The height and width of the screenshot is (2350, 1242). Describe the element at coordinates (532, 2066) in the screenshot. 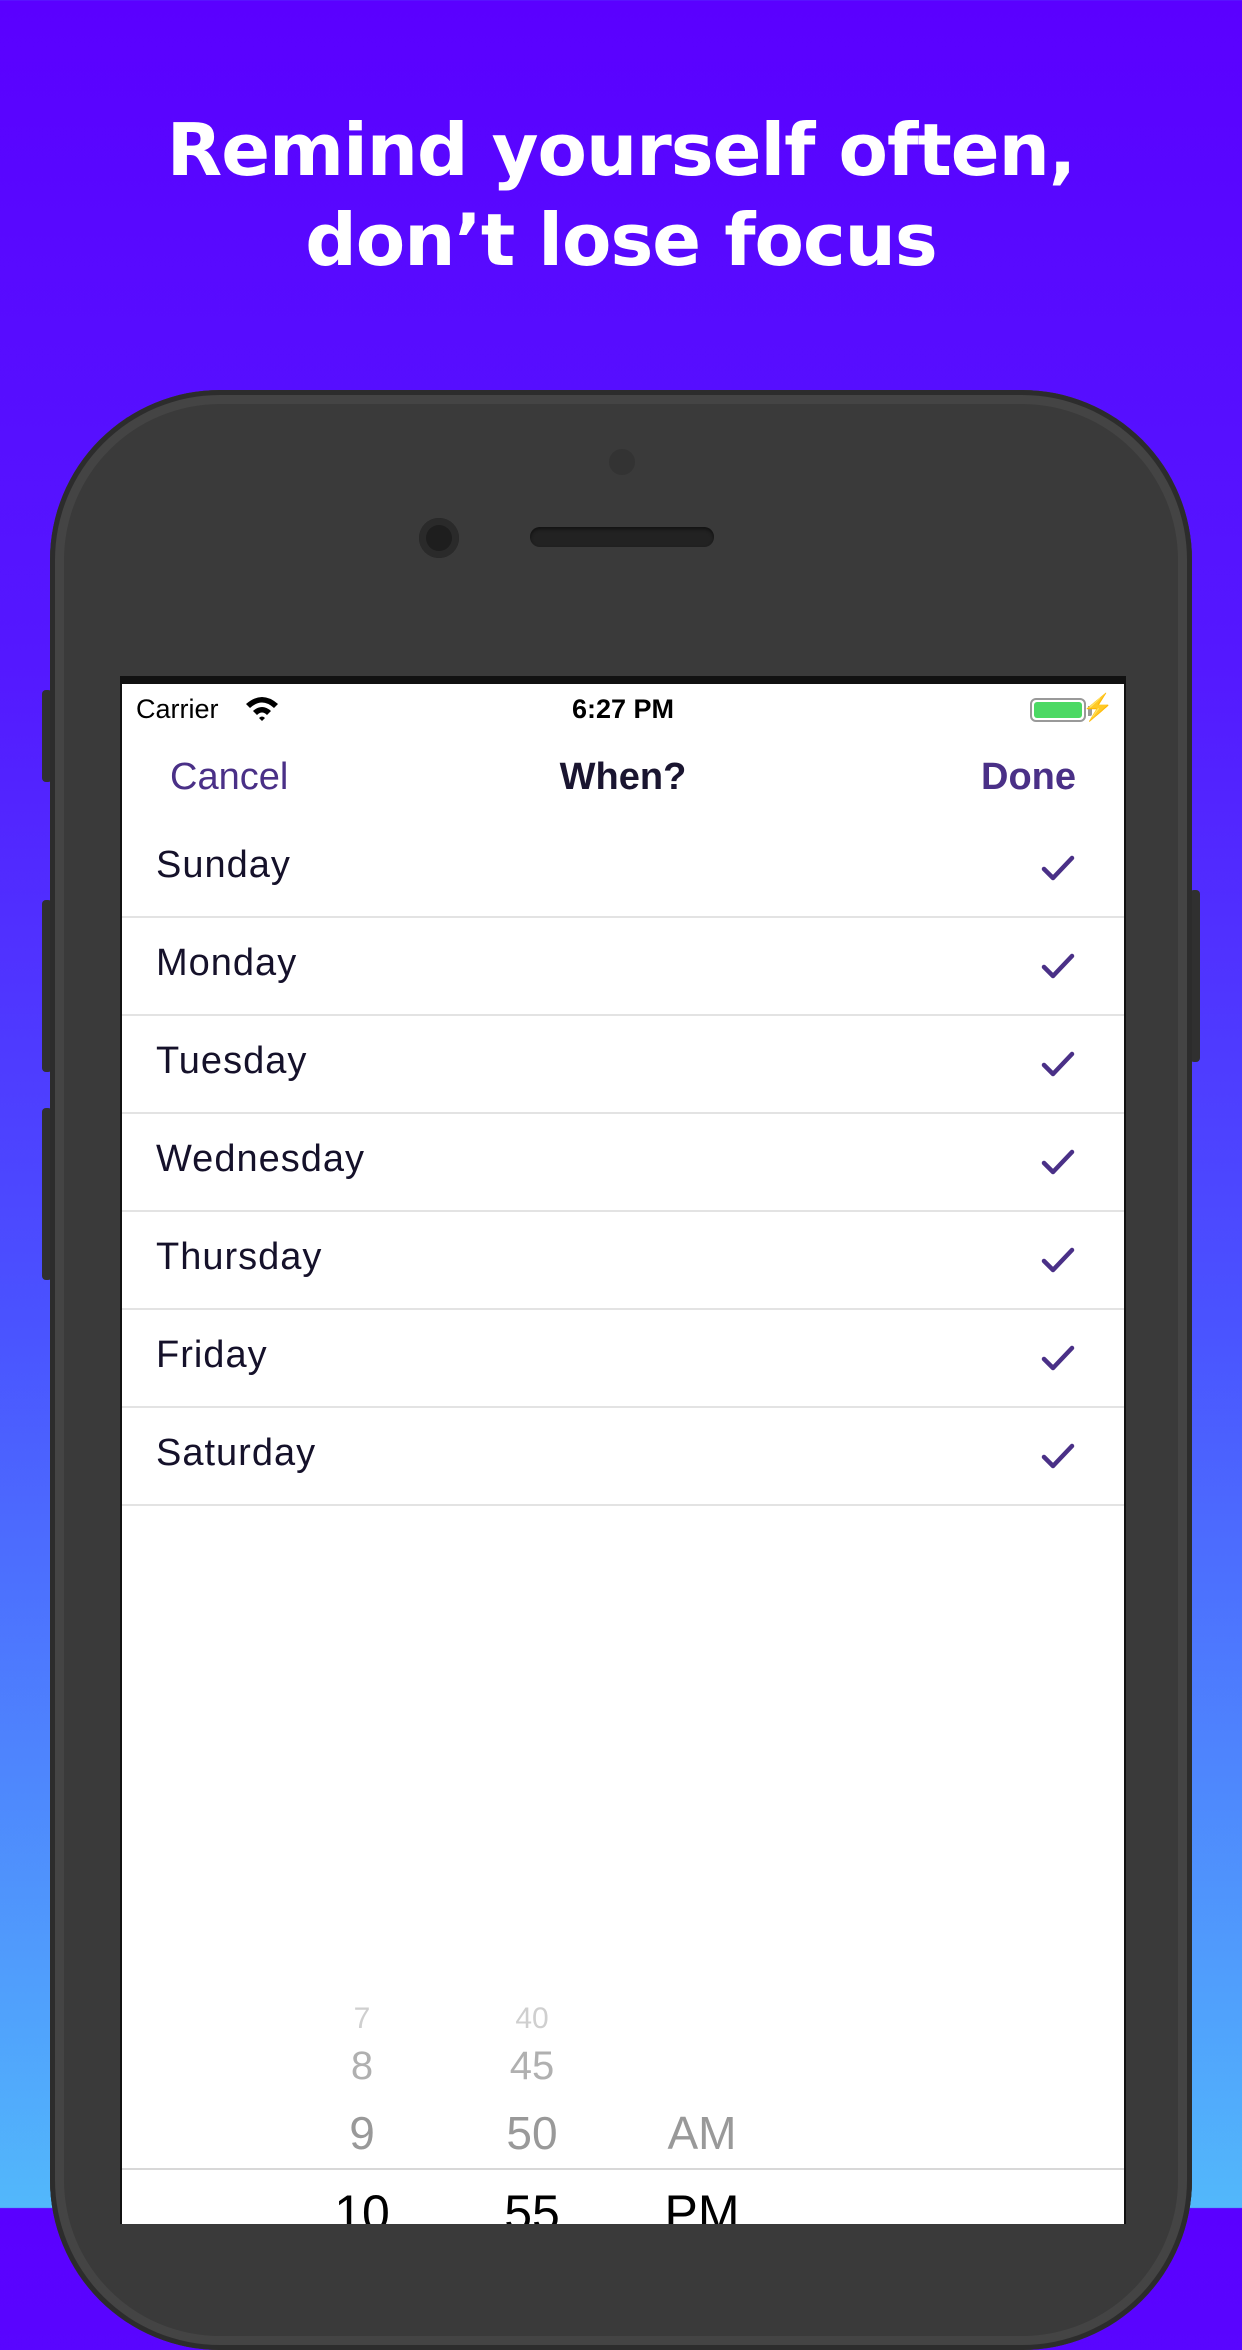

I see `picker-minute-option: 45` at that location.